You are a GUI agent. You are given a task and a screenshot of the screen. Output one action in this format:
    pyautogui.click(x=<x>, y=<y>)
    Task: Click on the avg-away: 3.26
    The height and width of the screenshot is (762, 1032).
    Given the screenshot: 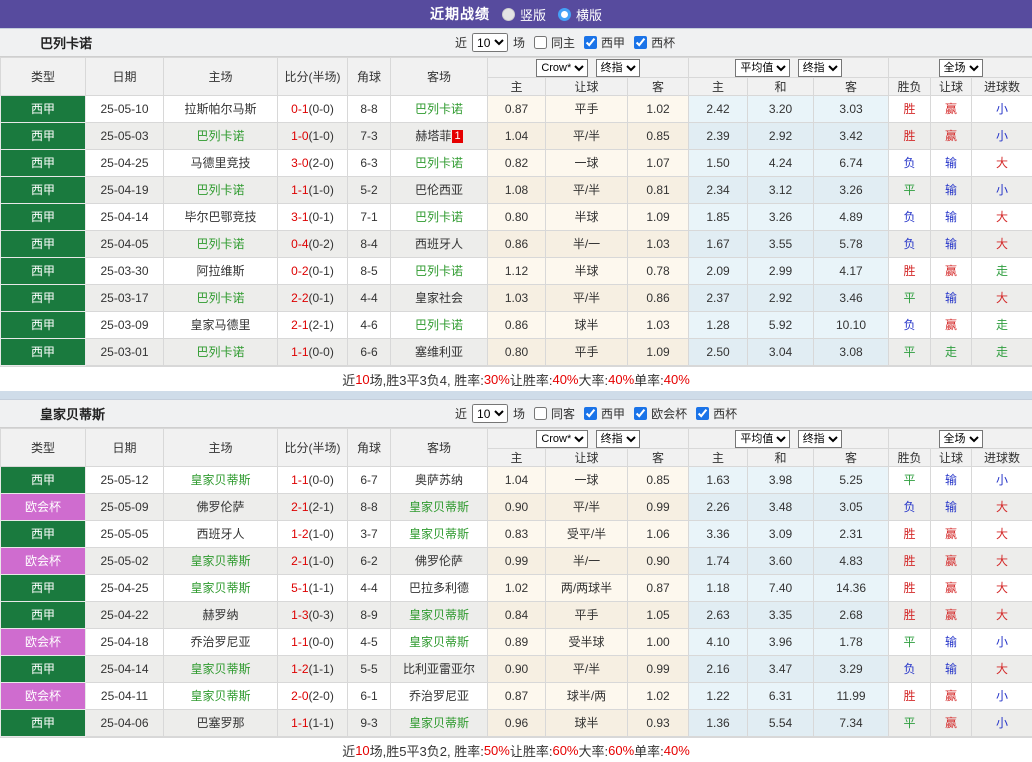 What is the action you would take?
    pyautogui.click(x=851, y=190)
    